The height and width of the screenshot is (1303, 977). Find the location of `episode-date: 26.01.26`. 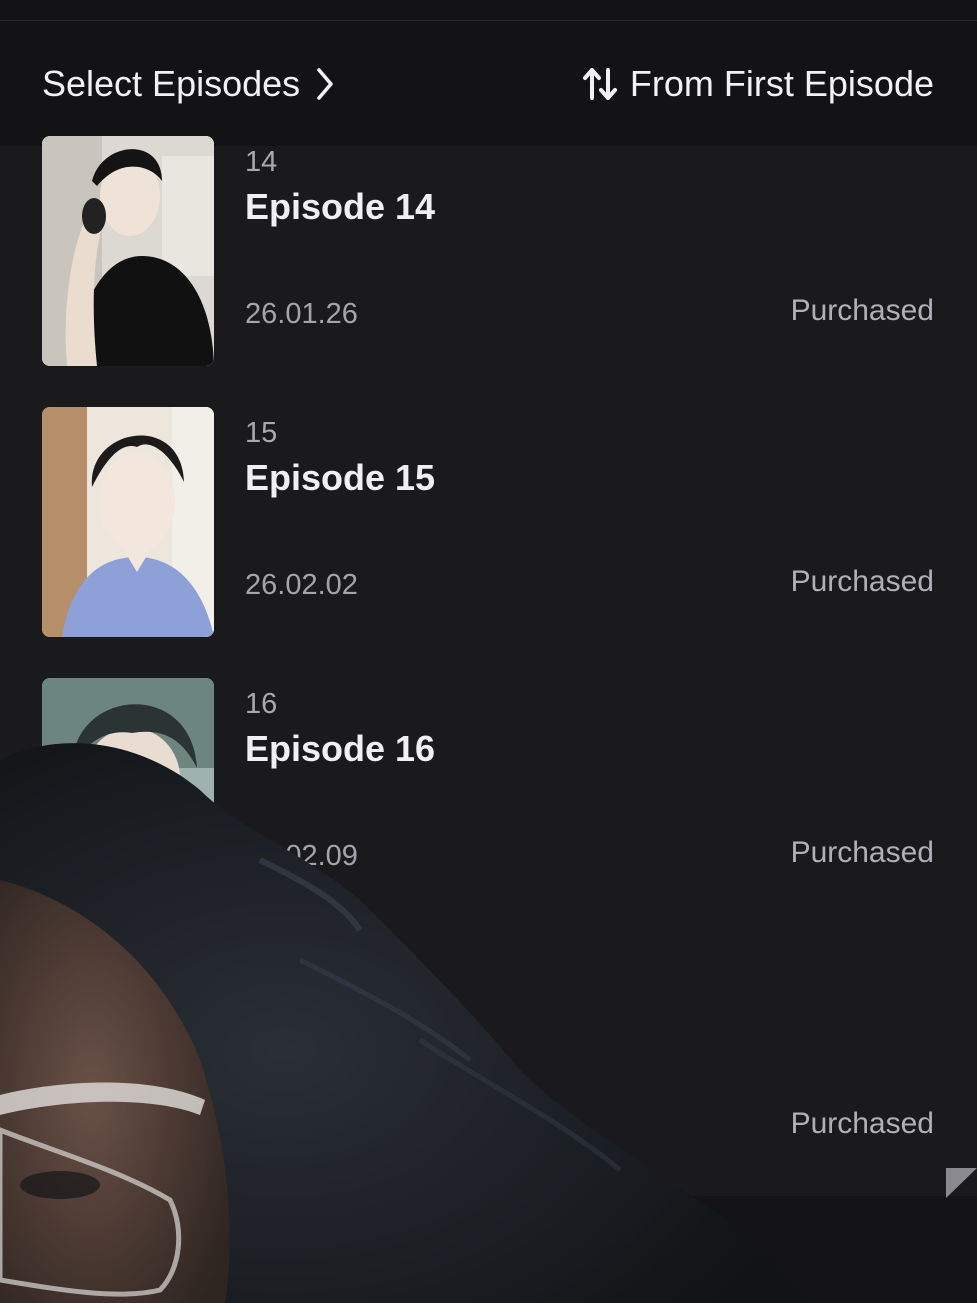

episode-date: 26.01.26 is located at coordinates (301, 314).